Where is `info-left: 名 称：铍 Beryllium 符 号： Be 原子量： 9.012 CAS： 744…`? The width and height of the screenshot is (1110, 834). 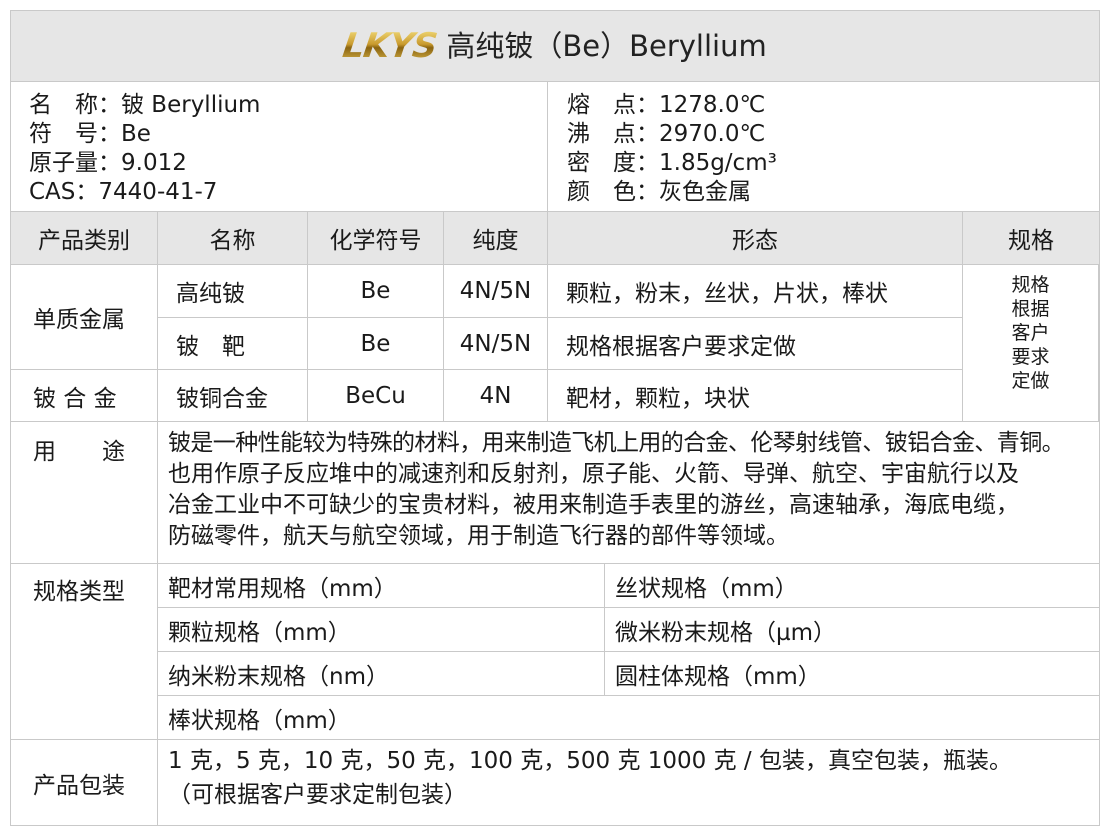 info-left: 名 称：铍 Beryllium 符 号： Be 原子量： 9.012 CAS： 744… is located at coordinates (144, 149).